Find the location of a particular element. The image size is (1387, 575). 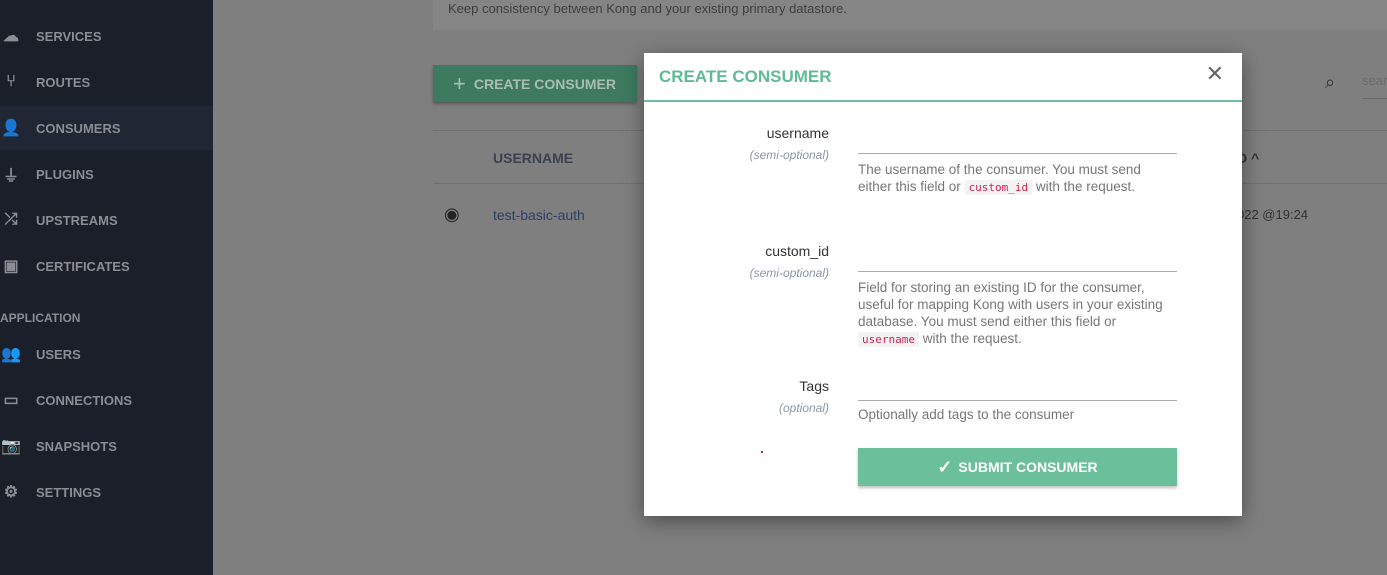

custom-id-label: custom_id is located at coordinates (797, 251).